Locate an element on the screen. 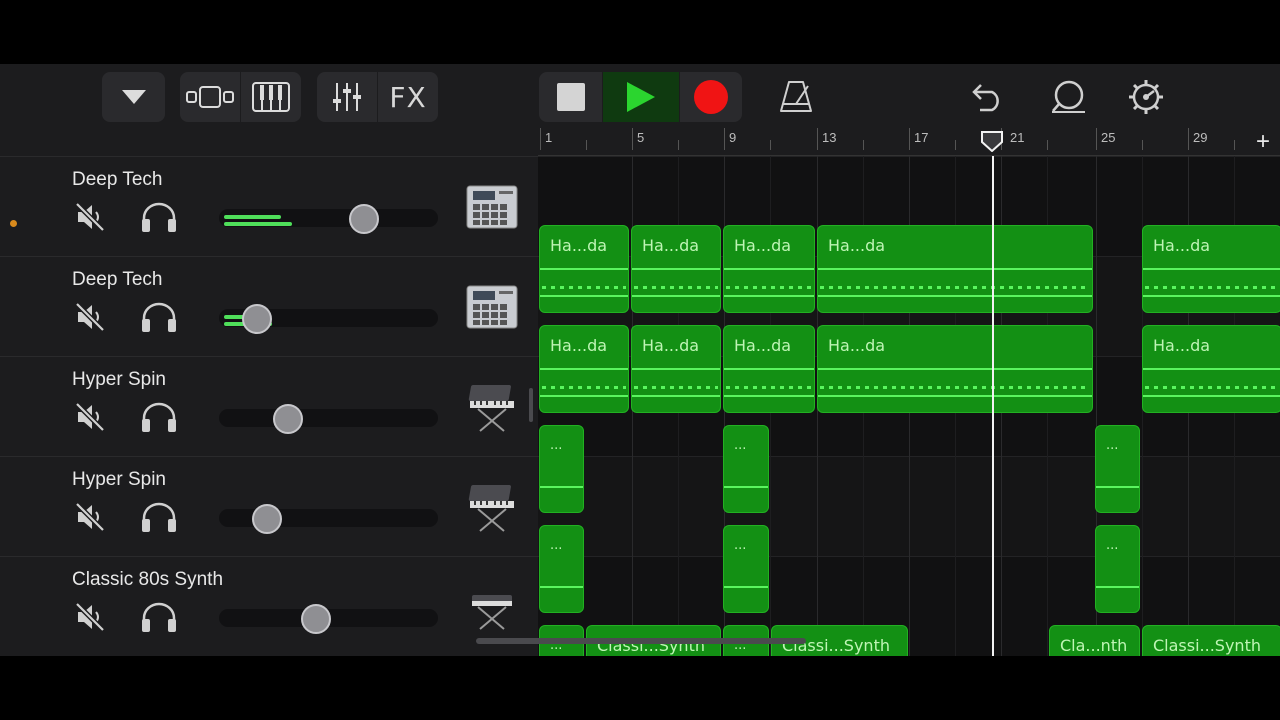 The image size is (1280, 720). undo-icon is located at coordinates (985, 98).